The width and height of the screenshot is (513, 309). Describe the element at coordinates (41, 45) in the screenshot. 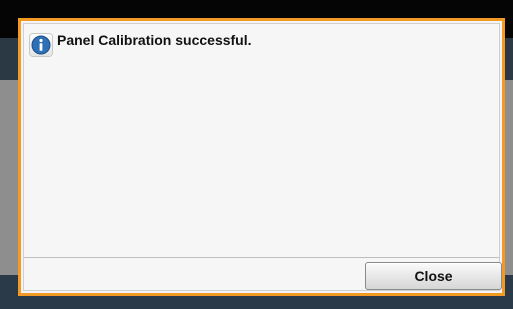

I see `info-icon` at that location.